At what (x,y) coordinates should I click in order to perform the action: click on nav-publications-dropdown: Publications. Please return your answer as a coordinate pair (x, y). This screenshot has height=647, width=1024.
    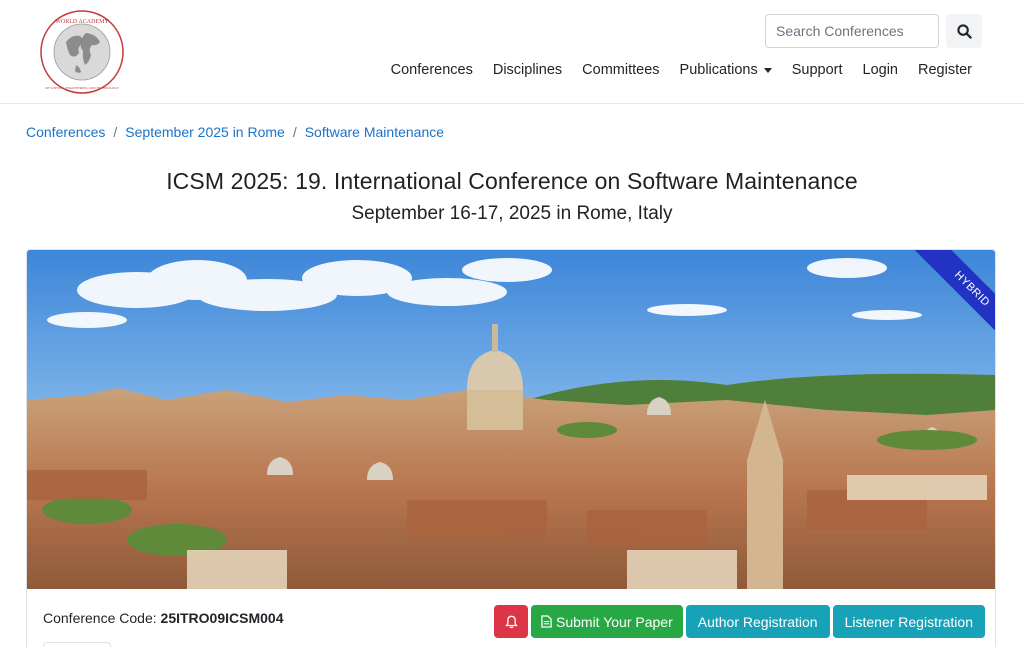
    Looking at the image, I should click on (726, 70).